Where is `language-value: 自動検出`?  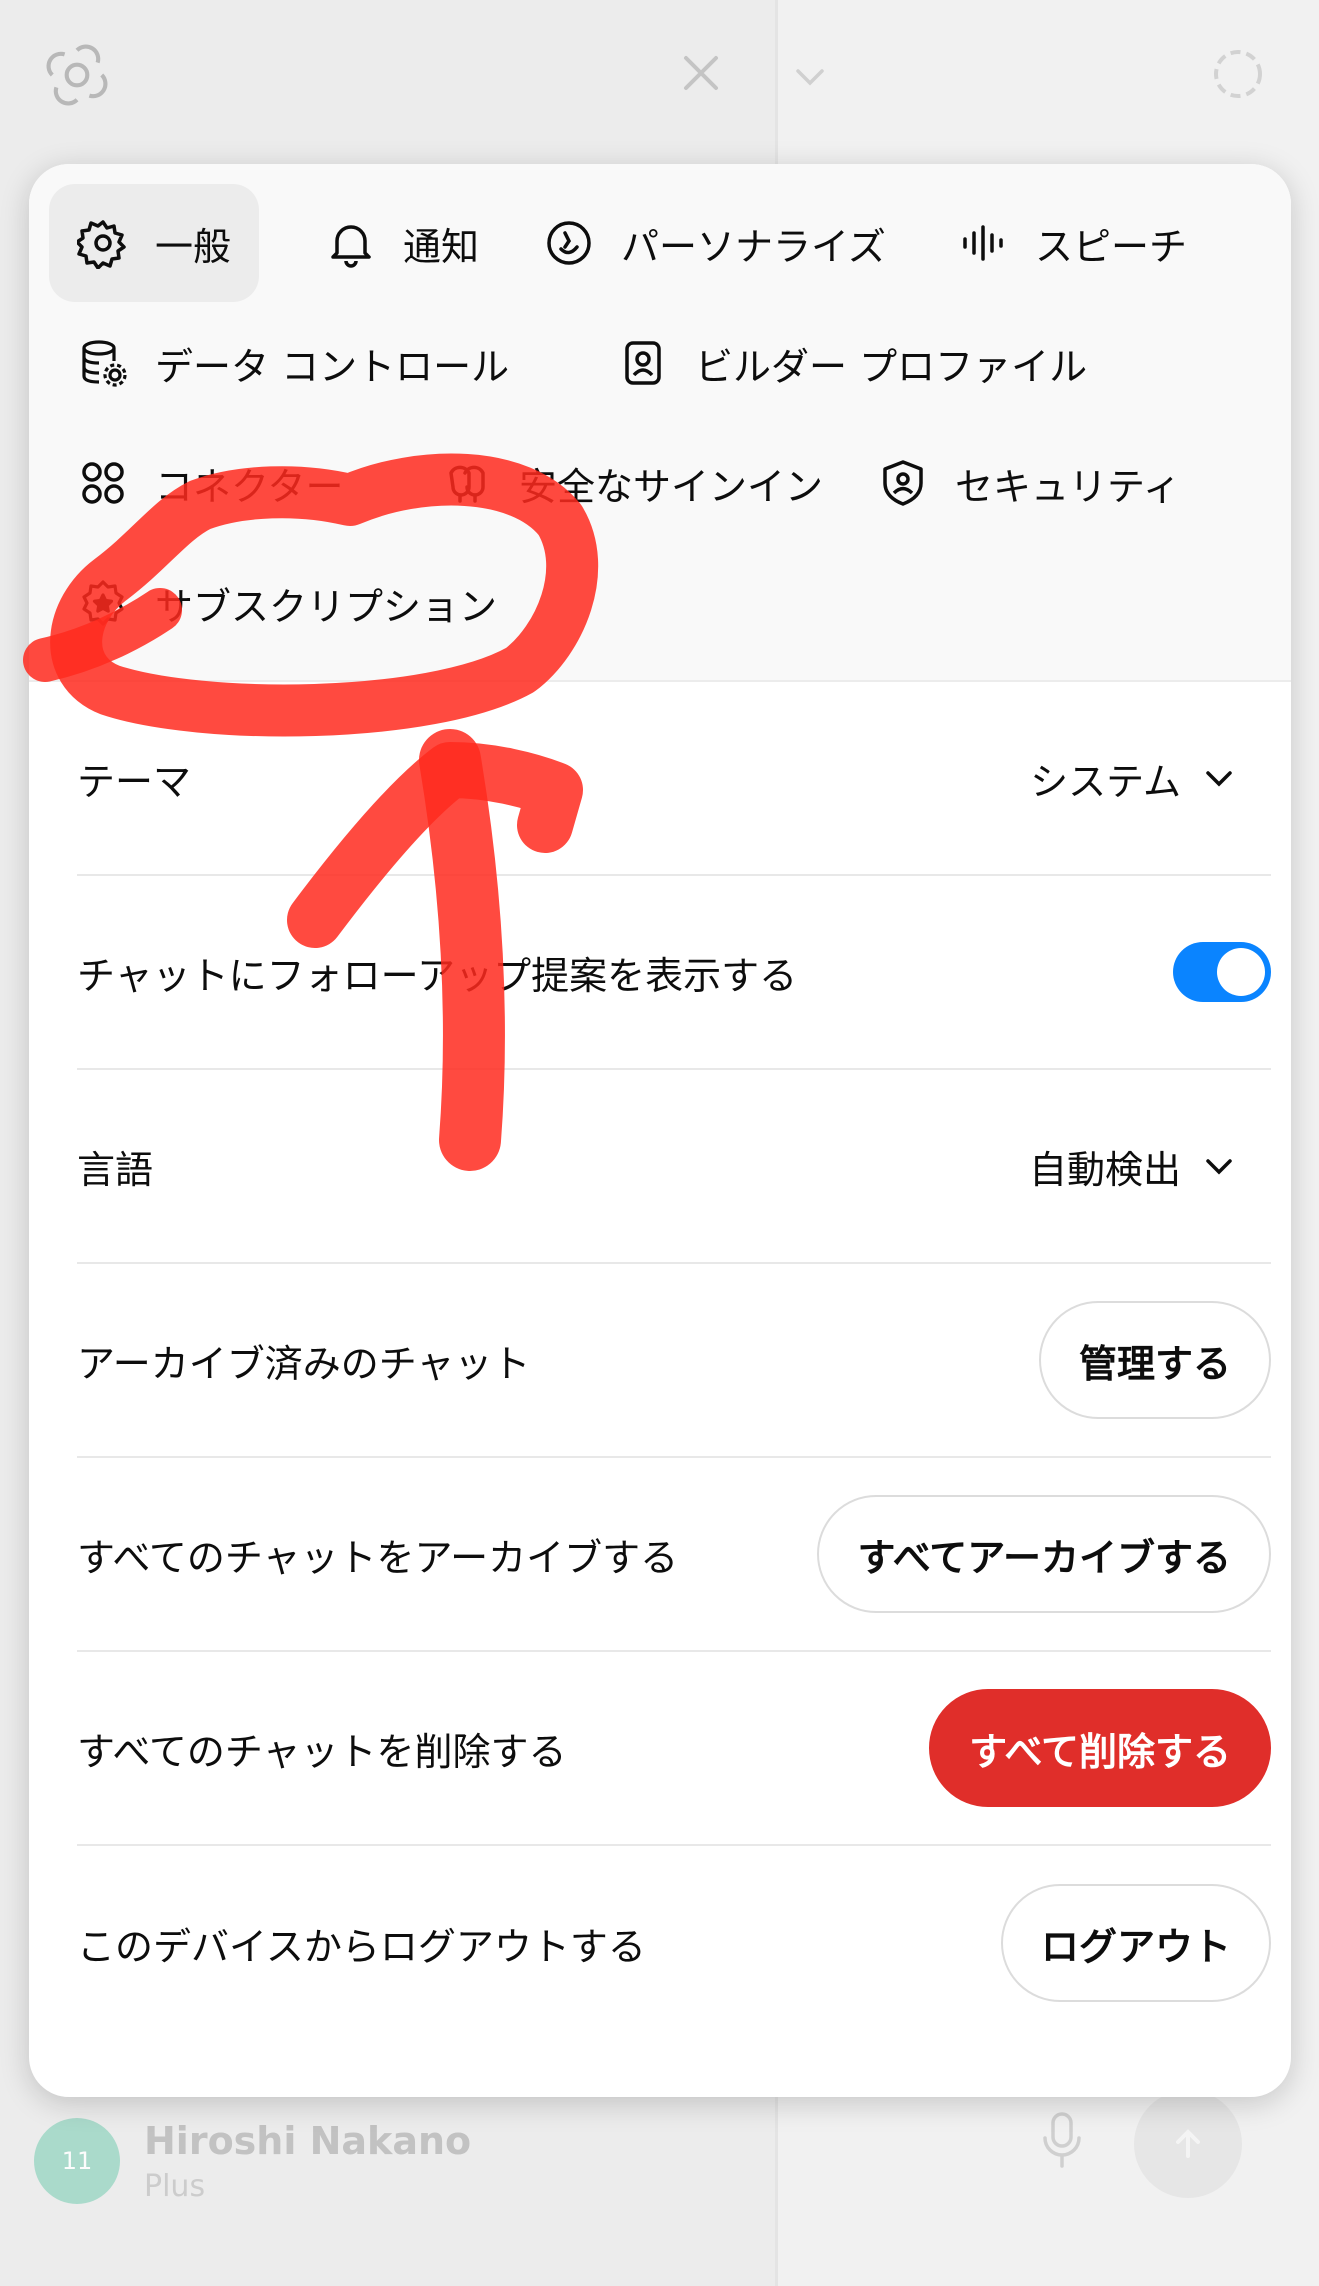 language-value: 自動検出 is located at coordinates (1104, 1169).